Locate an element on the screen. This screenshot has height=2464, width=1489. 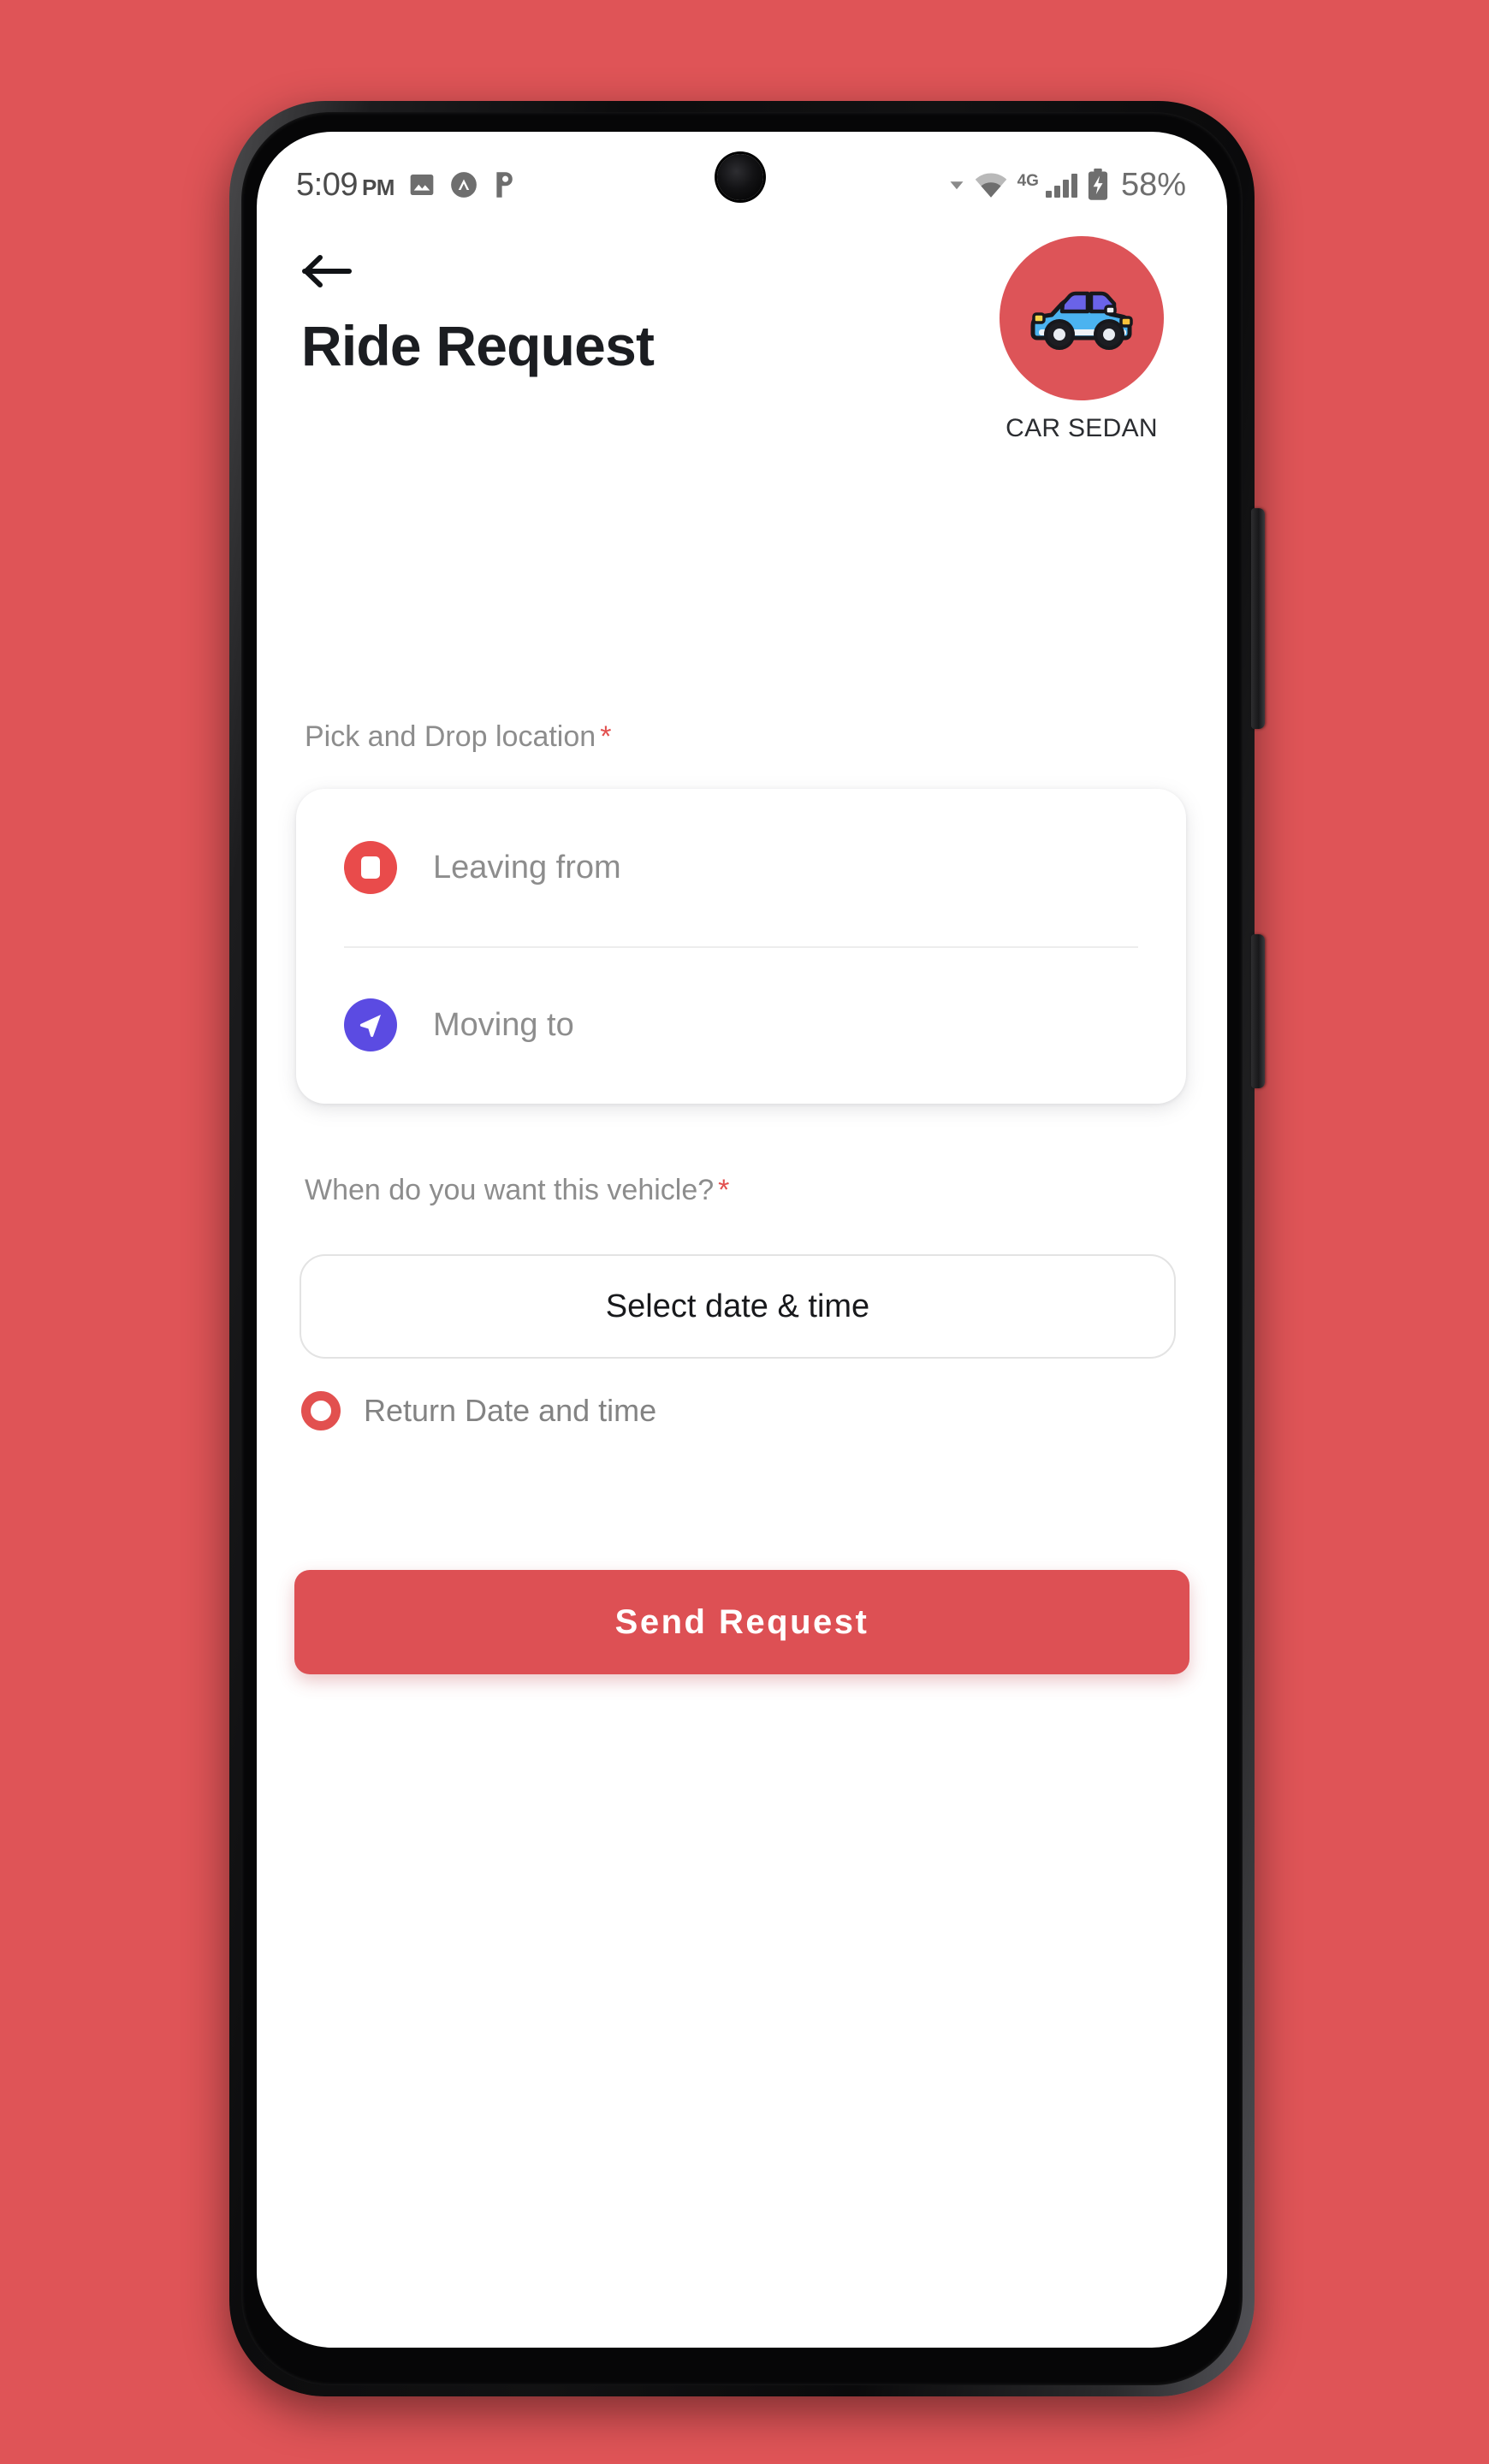
navigation-arrow-icon is located at coordinates (371, 1024).